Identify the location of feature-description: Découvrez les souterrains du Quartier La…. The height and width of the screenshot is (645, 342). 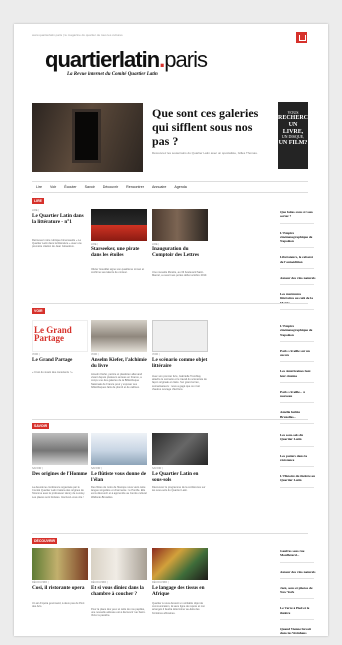
(205, 153).